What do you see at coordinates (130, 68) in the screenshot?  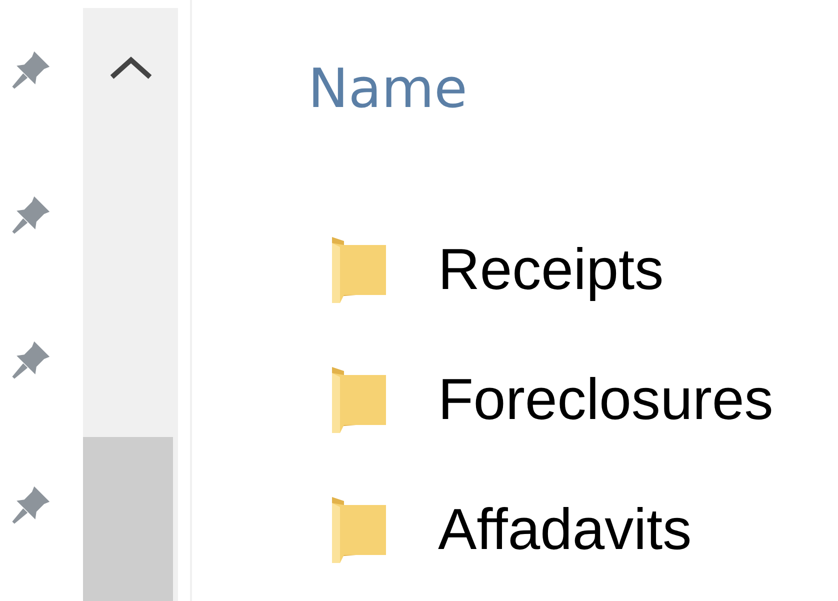 I see `caret-icon` at bounding box center [130, 68].